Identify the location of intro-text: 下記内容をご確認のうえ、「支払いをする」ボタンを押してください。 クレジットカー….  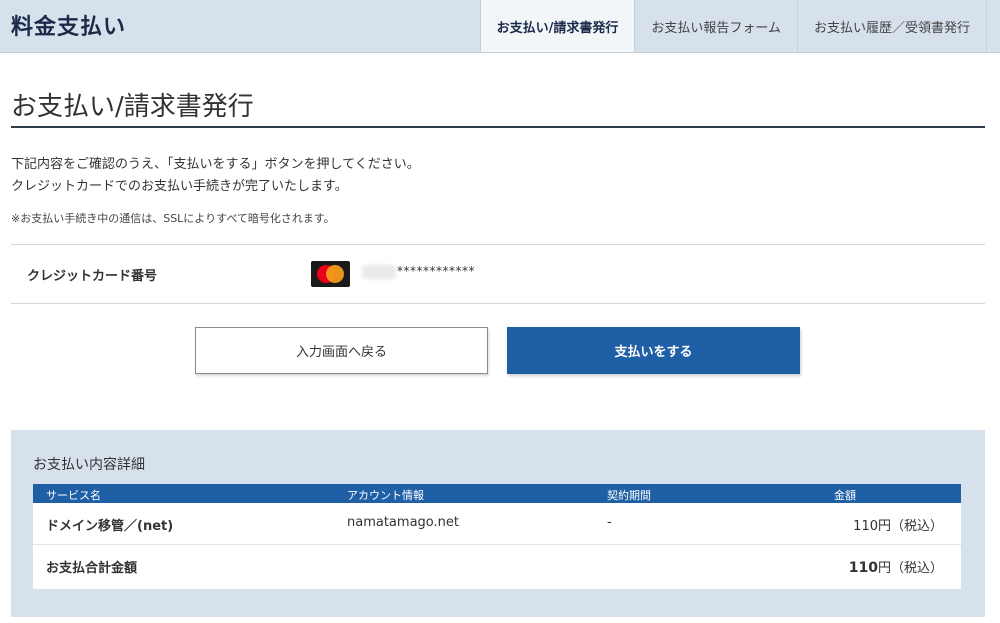
(215, 176).